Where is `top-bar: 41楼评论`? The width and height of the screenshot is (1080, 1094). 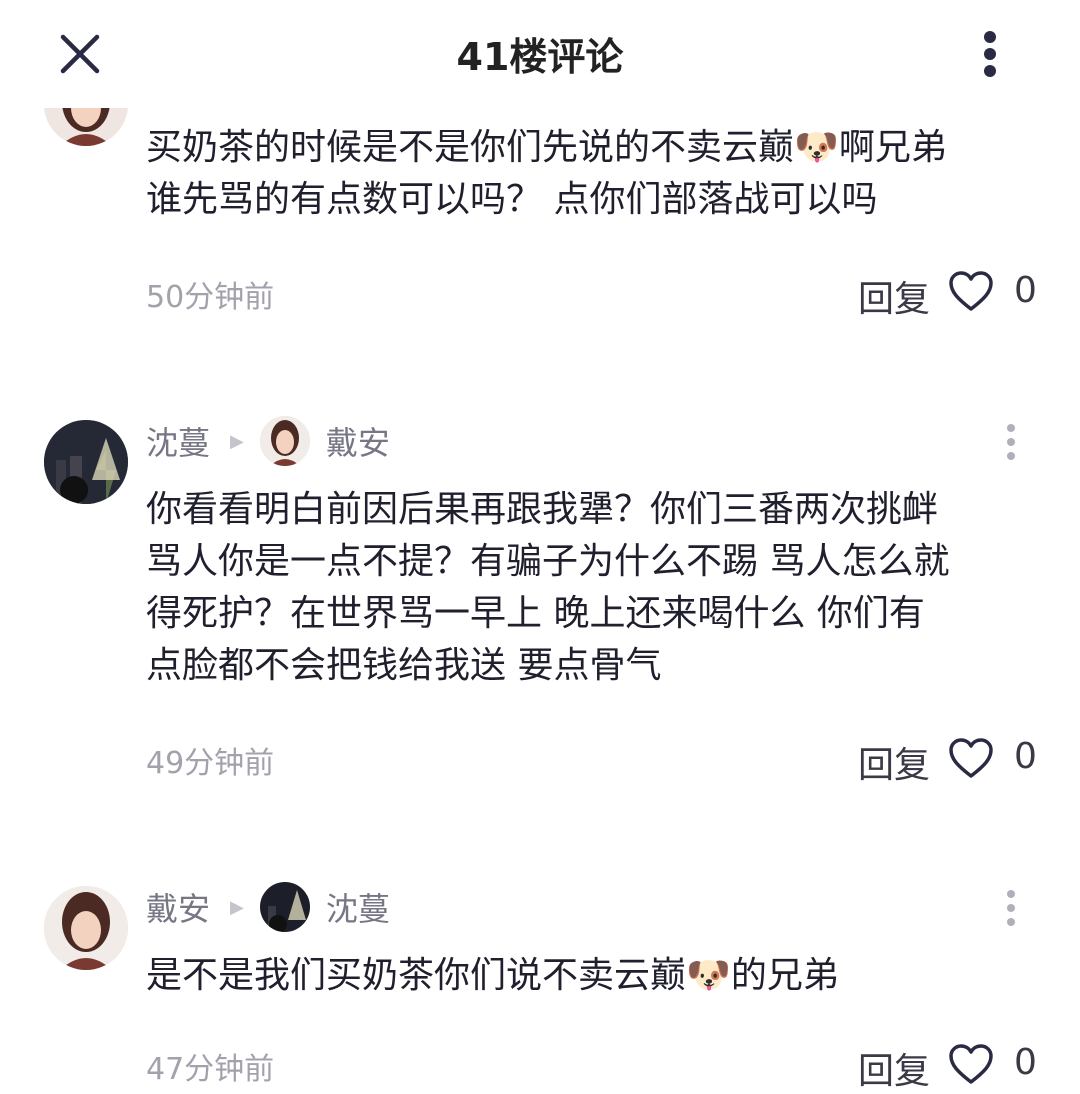
top-bar: 41楼评论 is located at coordinates (540, 54).